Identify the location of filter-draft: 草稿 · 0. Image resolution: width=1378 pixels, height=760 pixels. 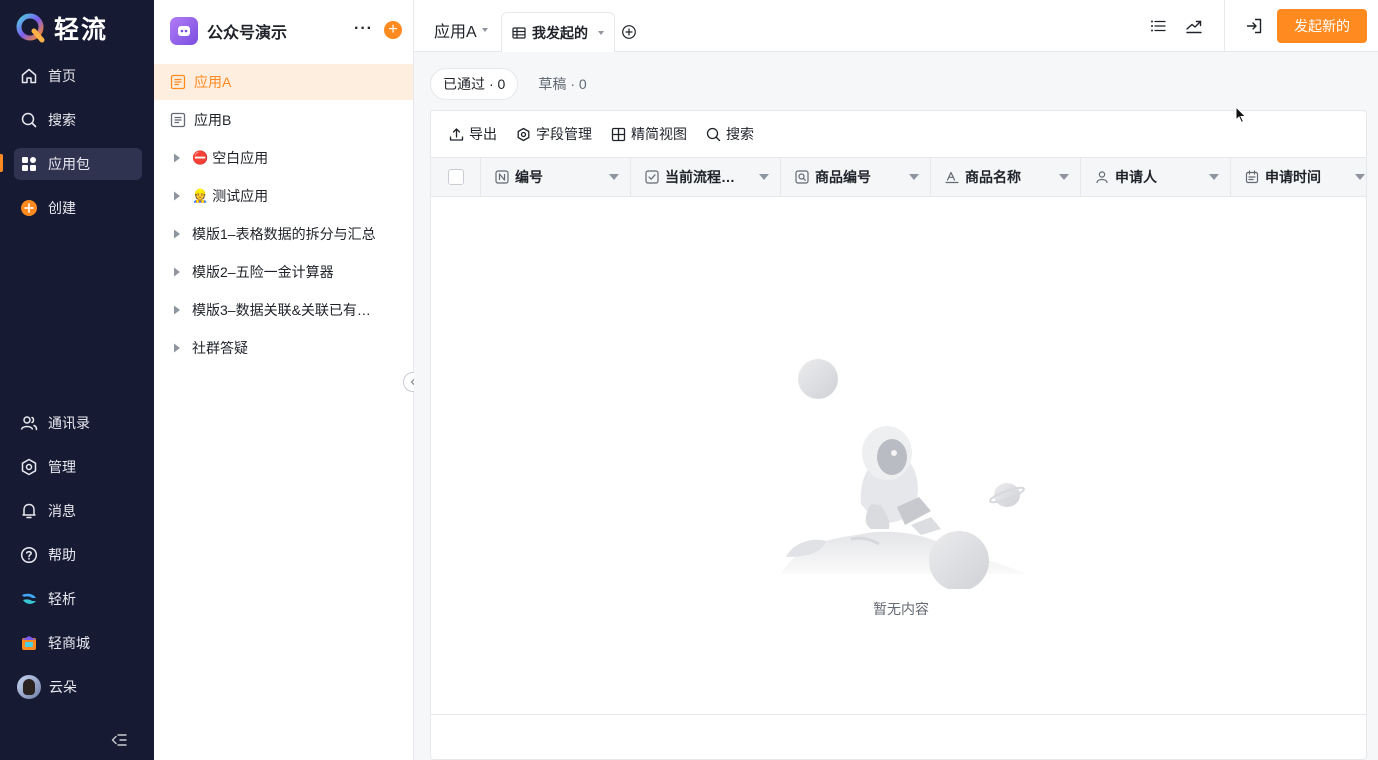
(562, 84).